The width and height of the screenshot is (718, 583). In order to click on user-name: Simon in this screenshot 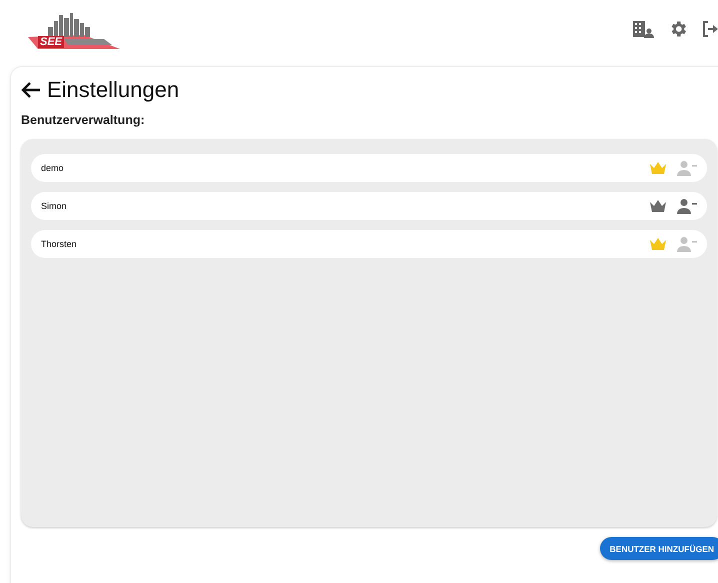, I will do `click(54, 206)`.